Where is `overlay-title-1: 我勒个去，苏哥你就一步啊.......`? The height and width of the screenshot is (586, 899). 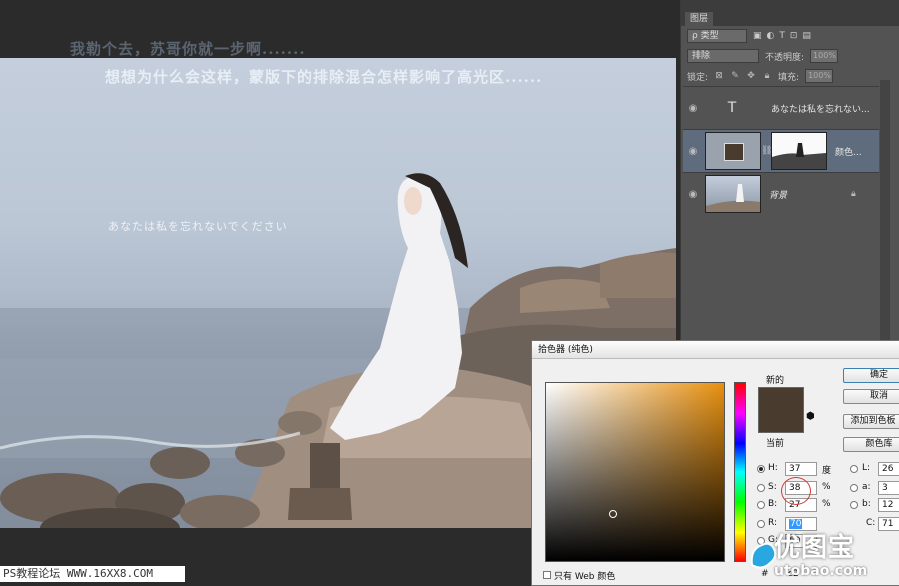 overlay-title-1: 我勒个去，苏哥你就一步啊....... is located at coordinates (188, 49).